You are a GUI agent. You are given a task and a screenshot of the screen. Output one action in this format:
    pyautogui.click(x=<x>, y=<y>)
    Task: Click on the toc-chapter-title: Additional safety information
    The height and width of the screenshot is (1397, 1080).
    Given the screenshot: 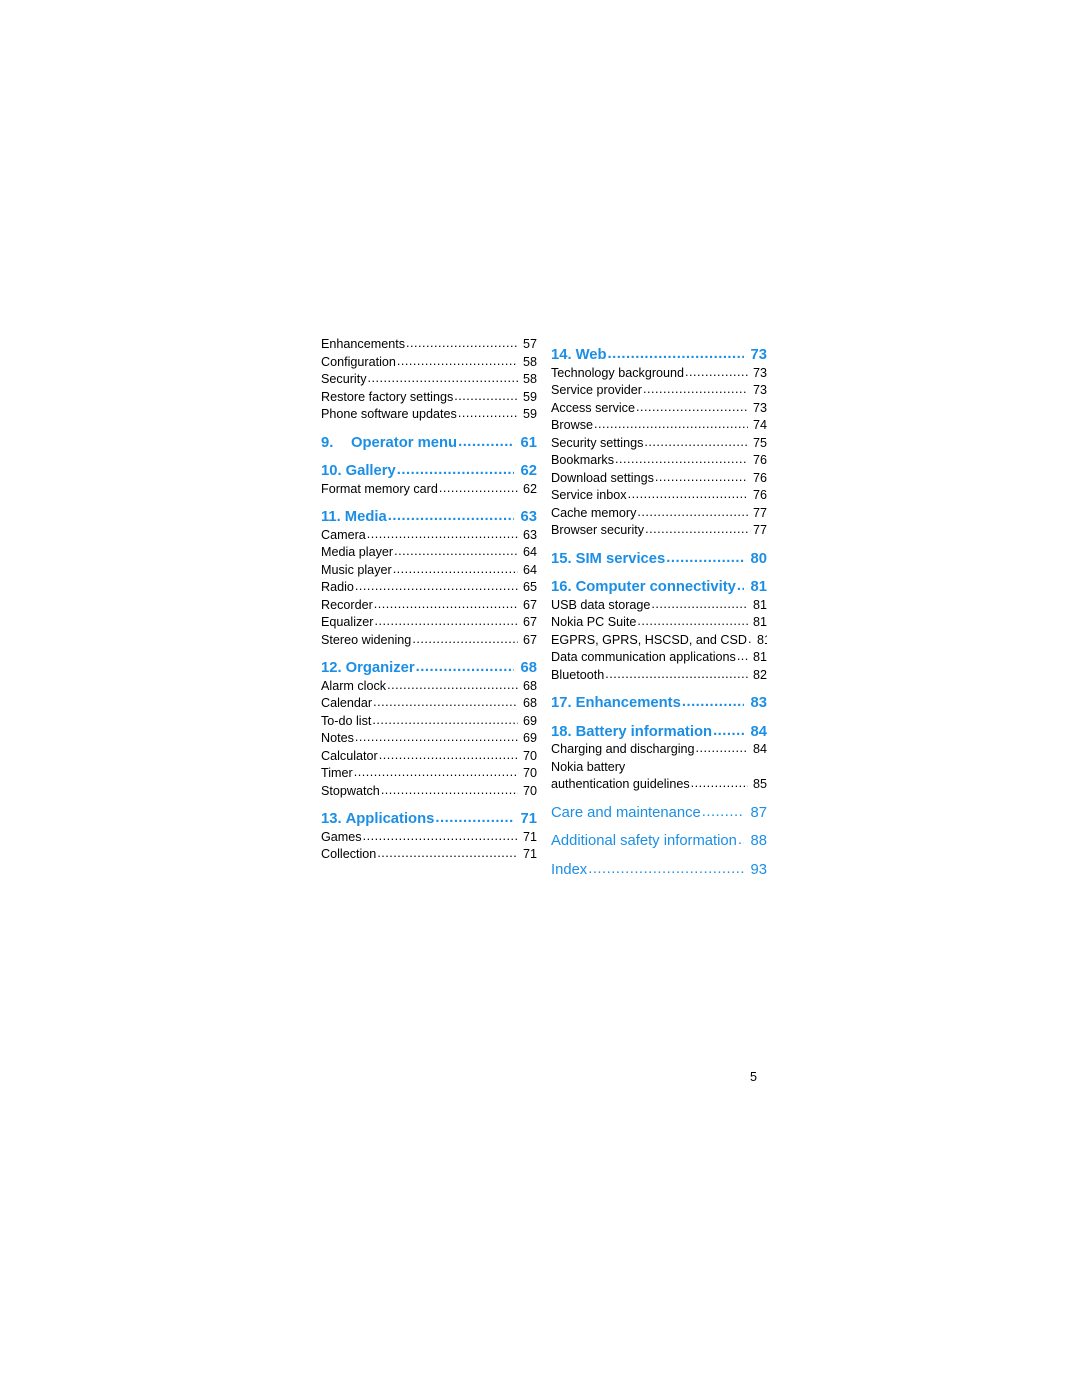 What is the action you would take?
    pyautogui.click(x=644, y=841)
    